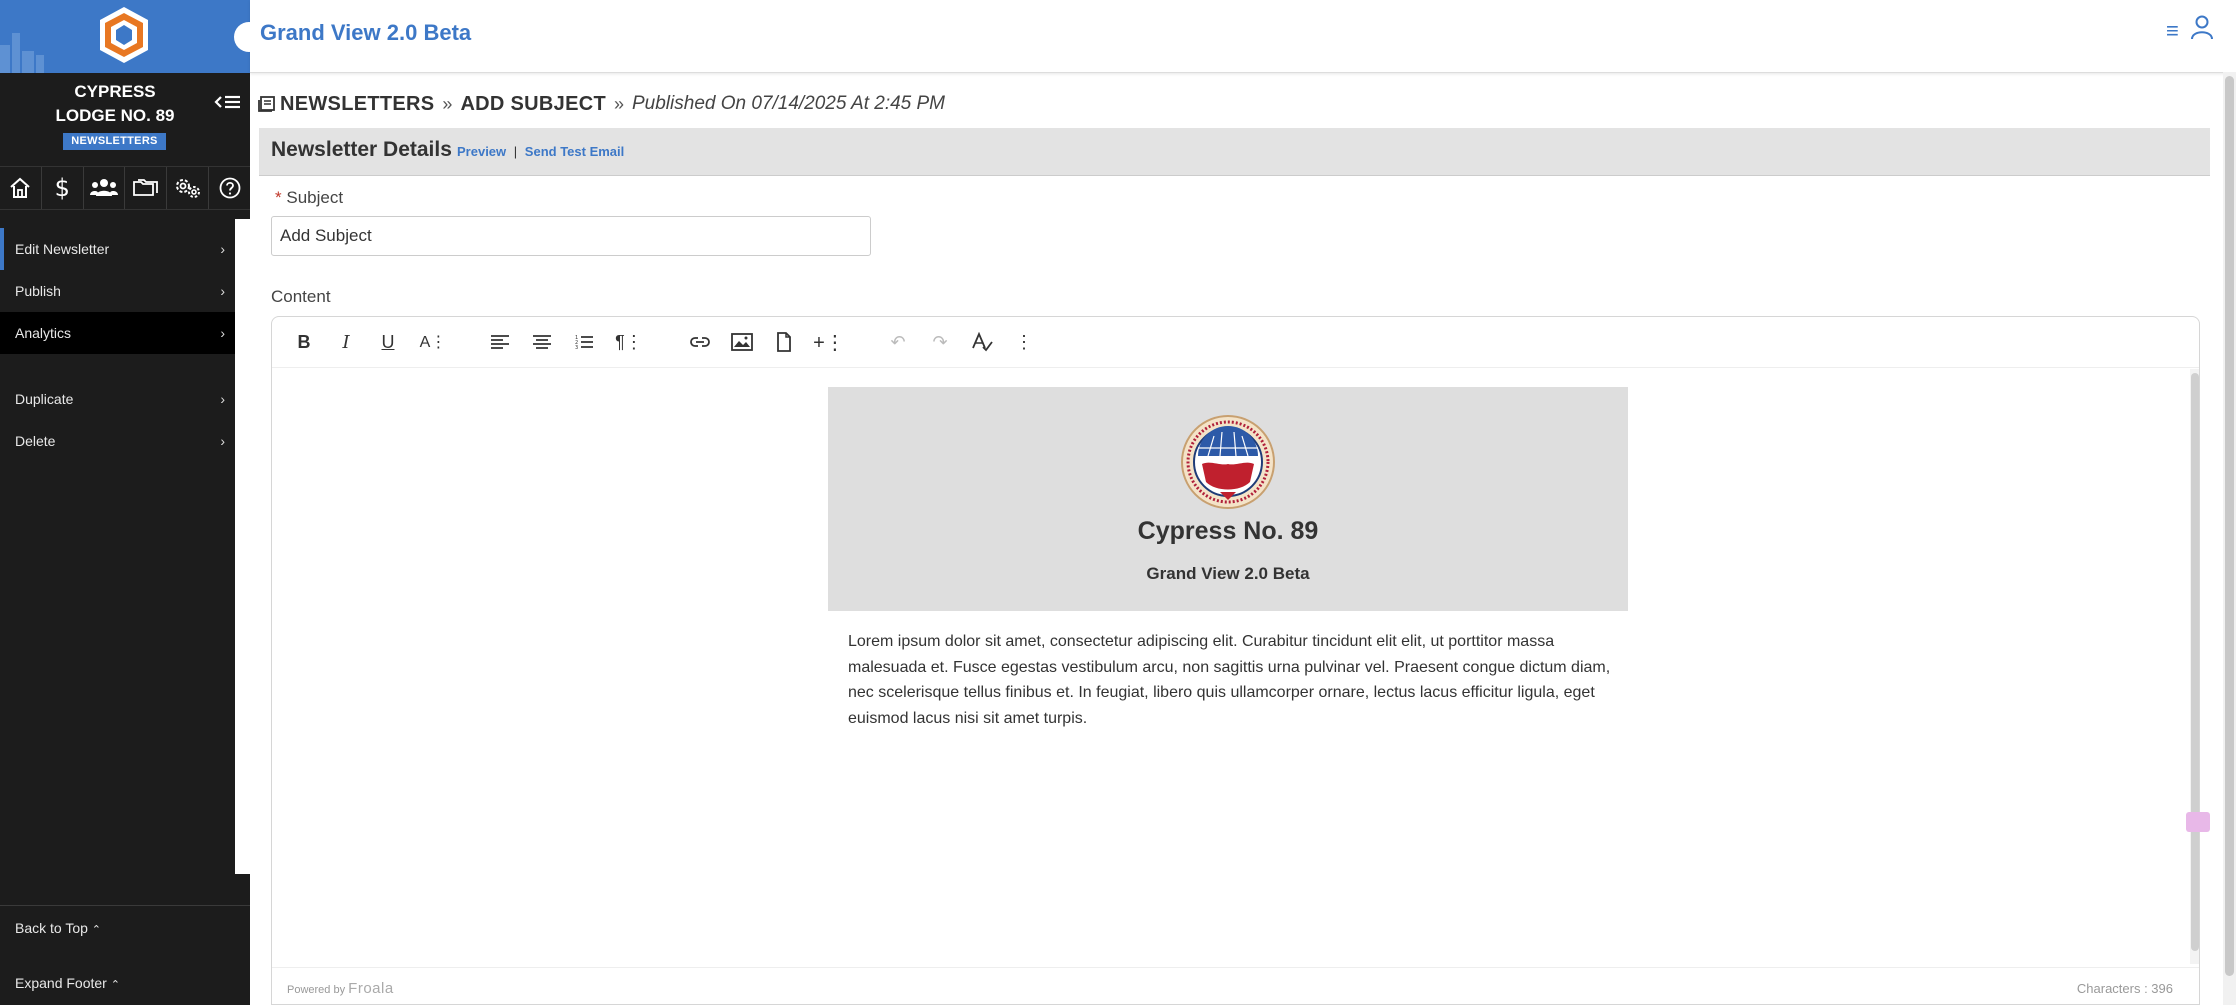  Describe the element at coordinates (574, 151) in the screenshot. I see `send-test-email-link: Send Test Email` at that location.